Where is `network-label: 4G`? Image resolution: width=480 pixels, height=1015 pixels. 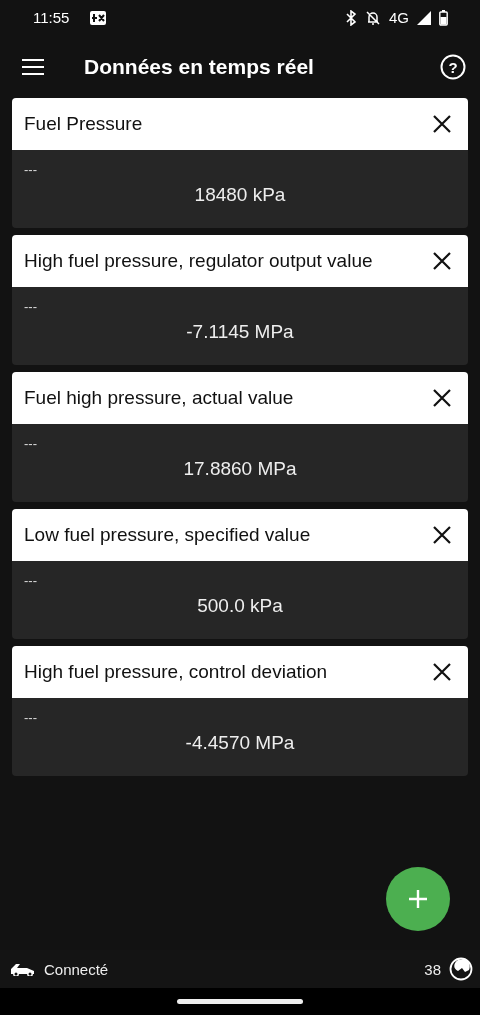 network-label: 4G is located at coordinates (399, 17).